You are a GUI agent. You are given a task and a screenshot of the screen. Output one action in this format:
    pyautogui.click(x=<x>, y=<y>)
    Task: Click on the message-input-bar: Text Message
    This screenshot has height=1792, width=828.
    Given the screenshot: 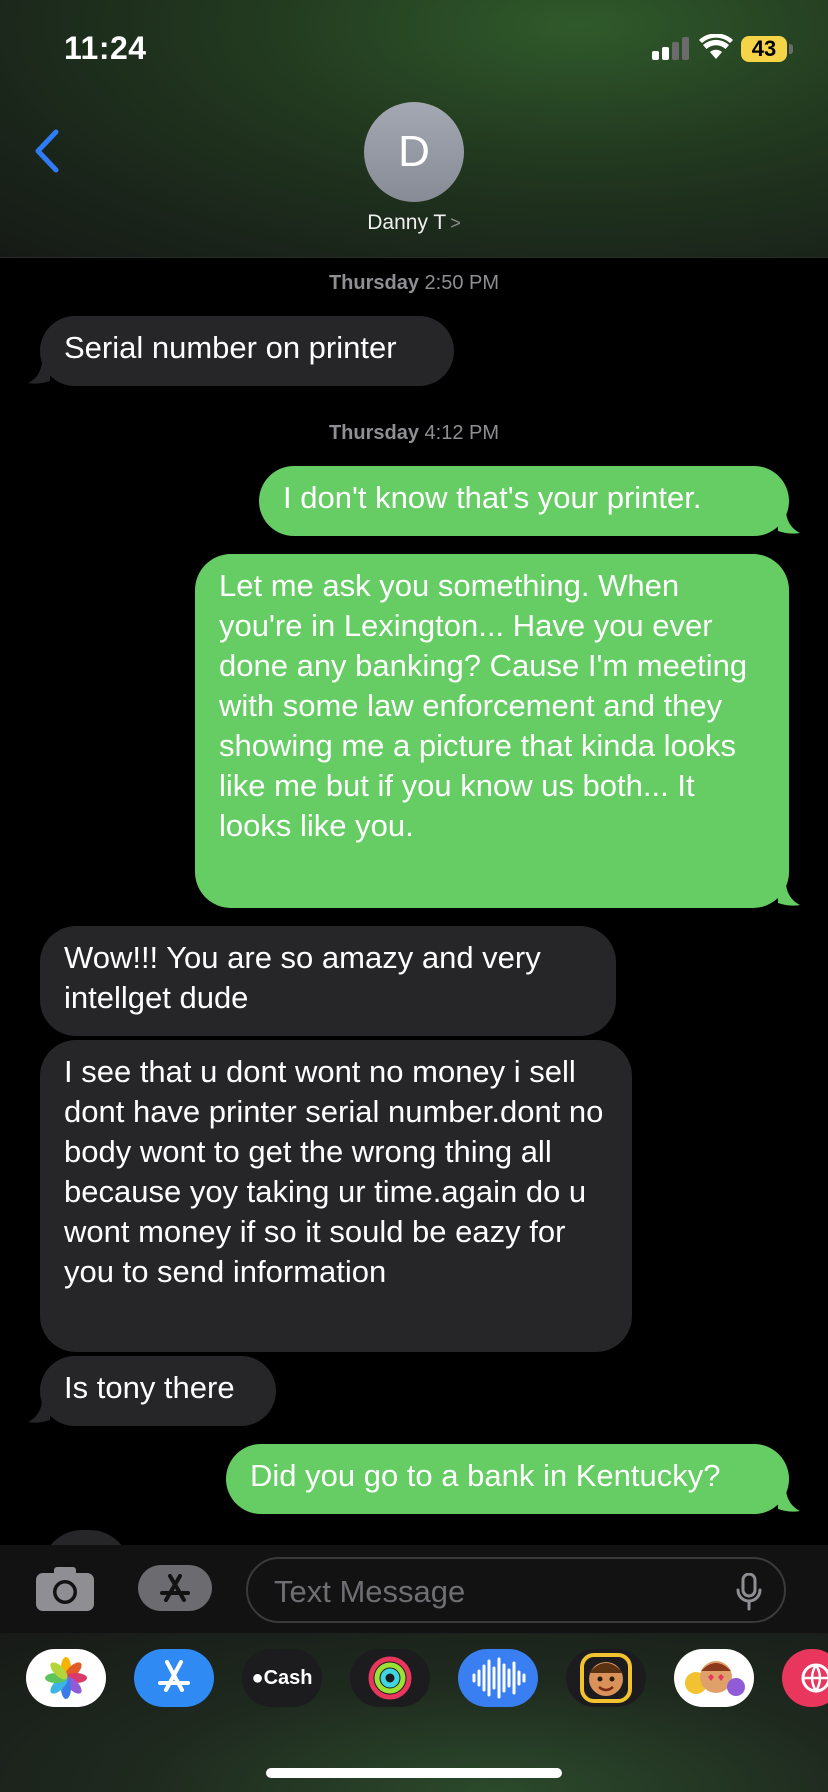 What is the action you would take?
    pyautogui.click(x=414, y=1590)
    